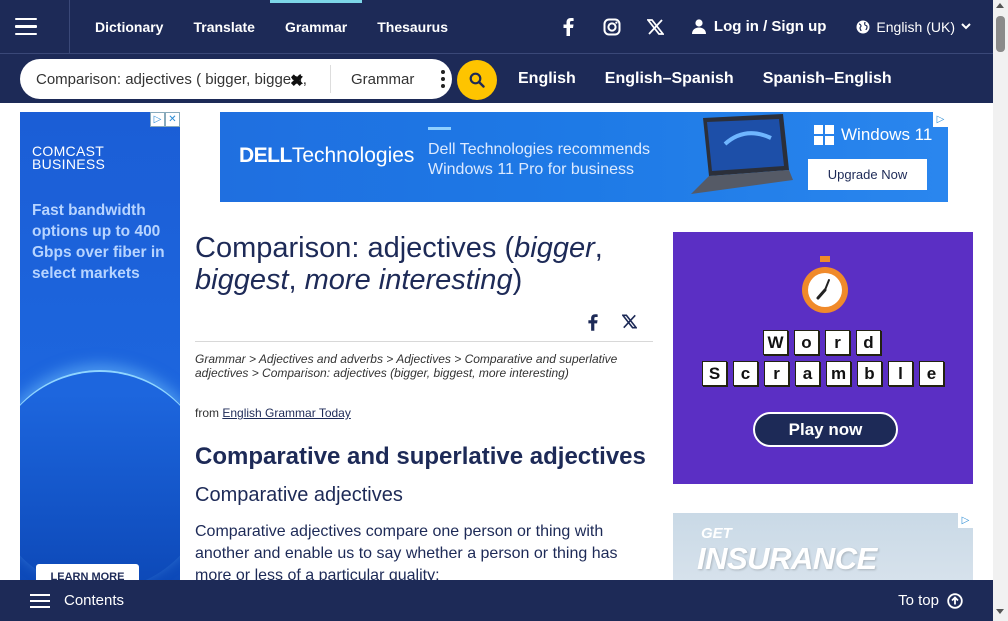  I want to click on search-button, so click(477, 80).